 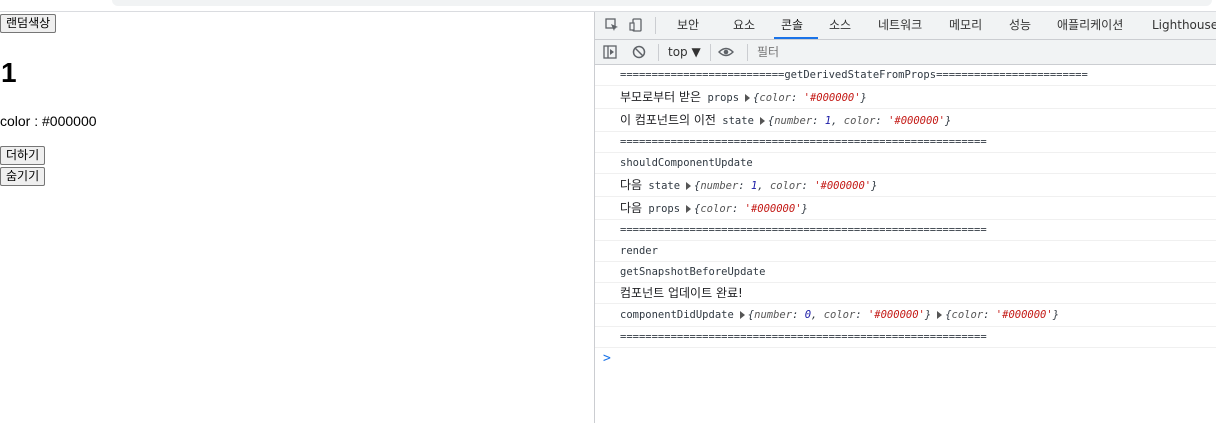 What do you see at coordinates (965, 25) in the screenshot?
I see `tab-memory: 메모리` at bounding box center [965, 25].